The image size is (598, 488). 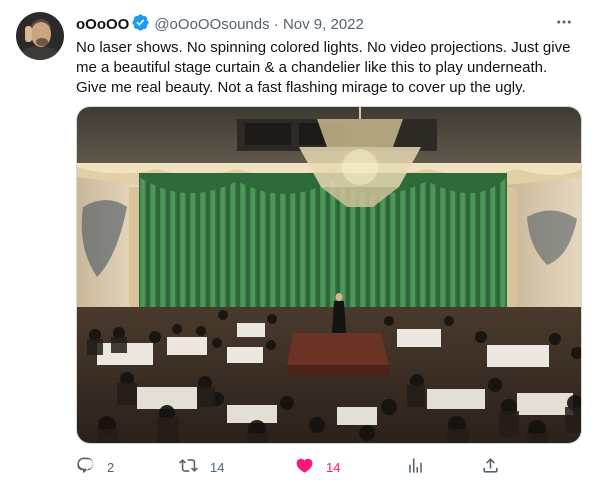 I want to click on avatar, so click(x=40, y=36).